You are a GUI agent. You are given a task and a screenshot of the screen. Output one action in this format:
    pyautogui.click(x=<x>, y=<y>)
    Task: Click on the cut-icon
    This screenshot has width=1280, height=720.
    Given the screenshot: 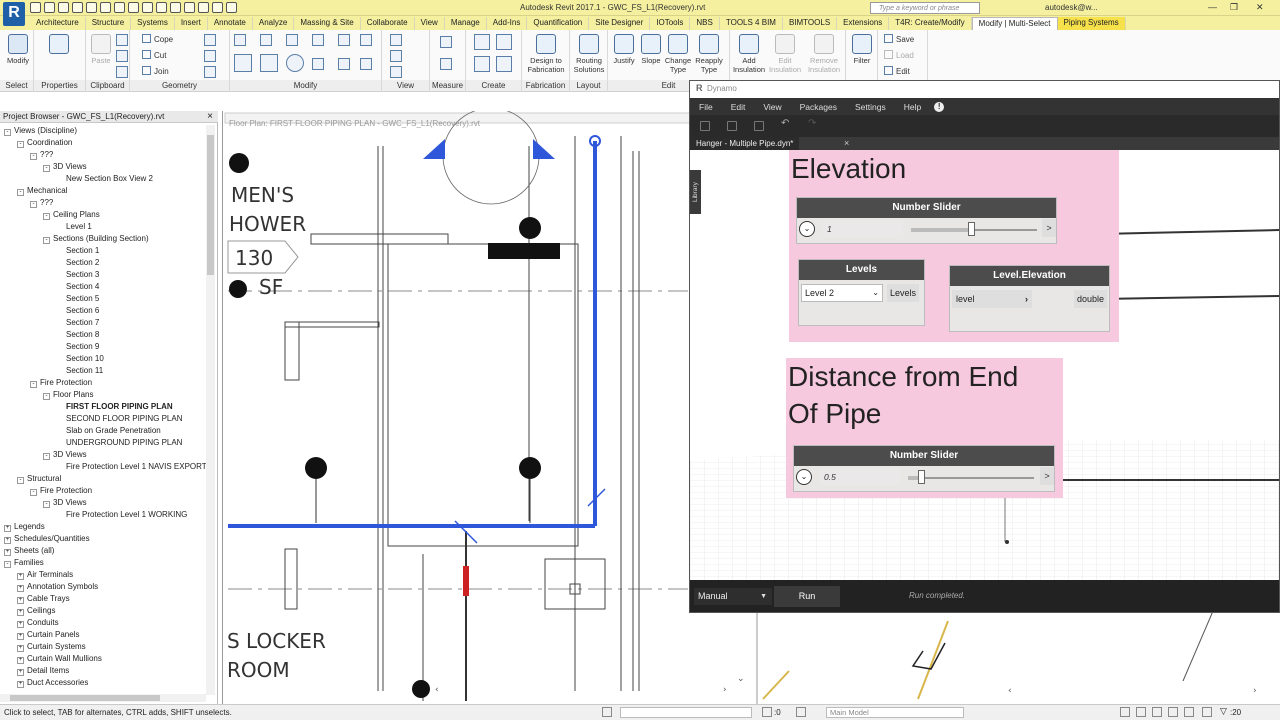 What is the action you would take?
    pyautogui.click(x=122, y=40)
    